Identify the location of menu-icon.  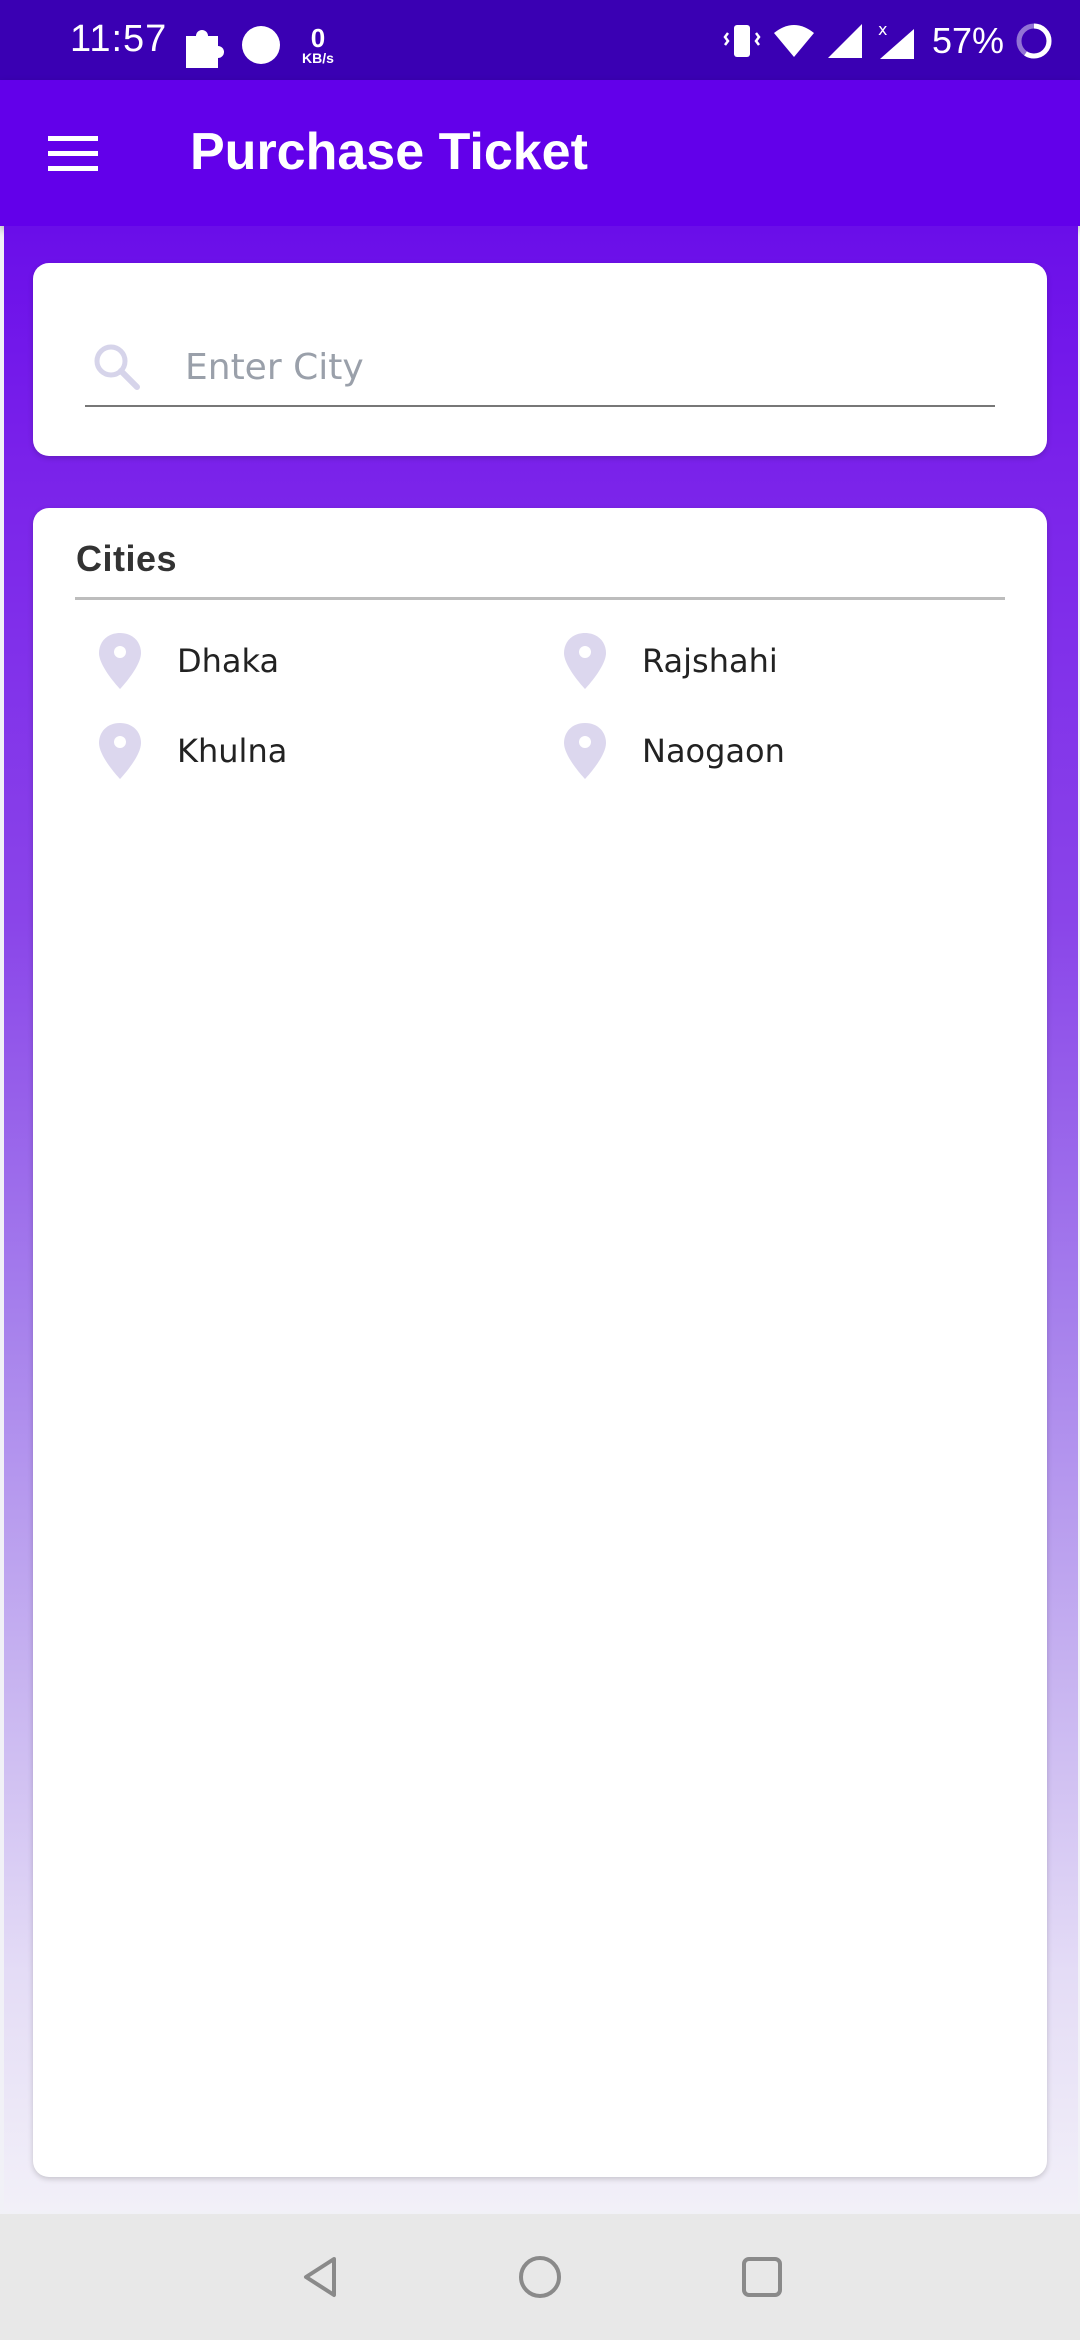
(73, 153).